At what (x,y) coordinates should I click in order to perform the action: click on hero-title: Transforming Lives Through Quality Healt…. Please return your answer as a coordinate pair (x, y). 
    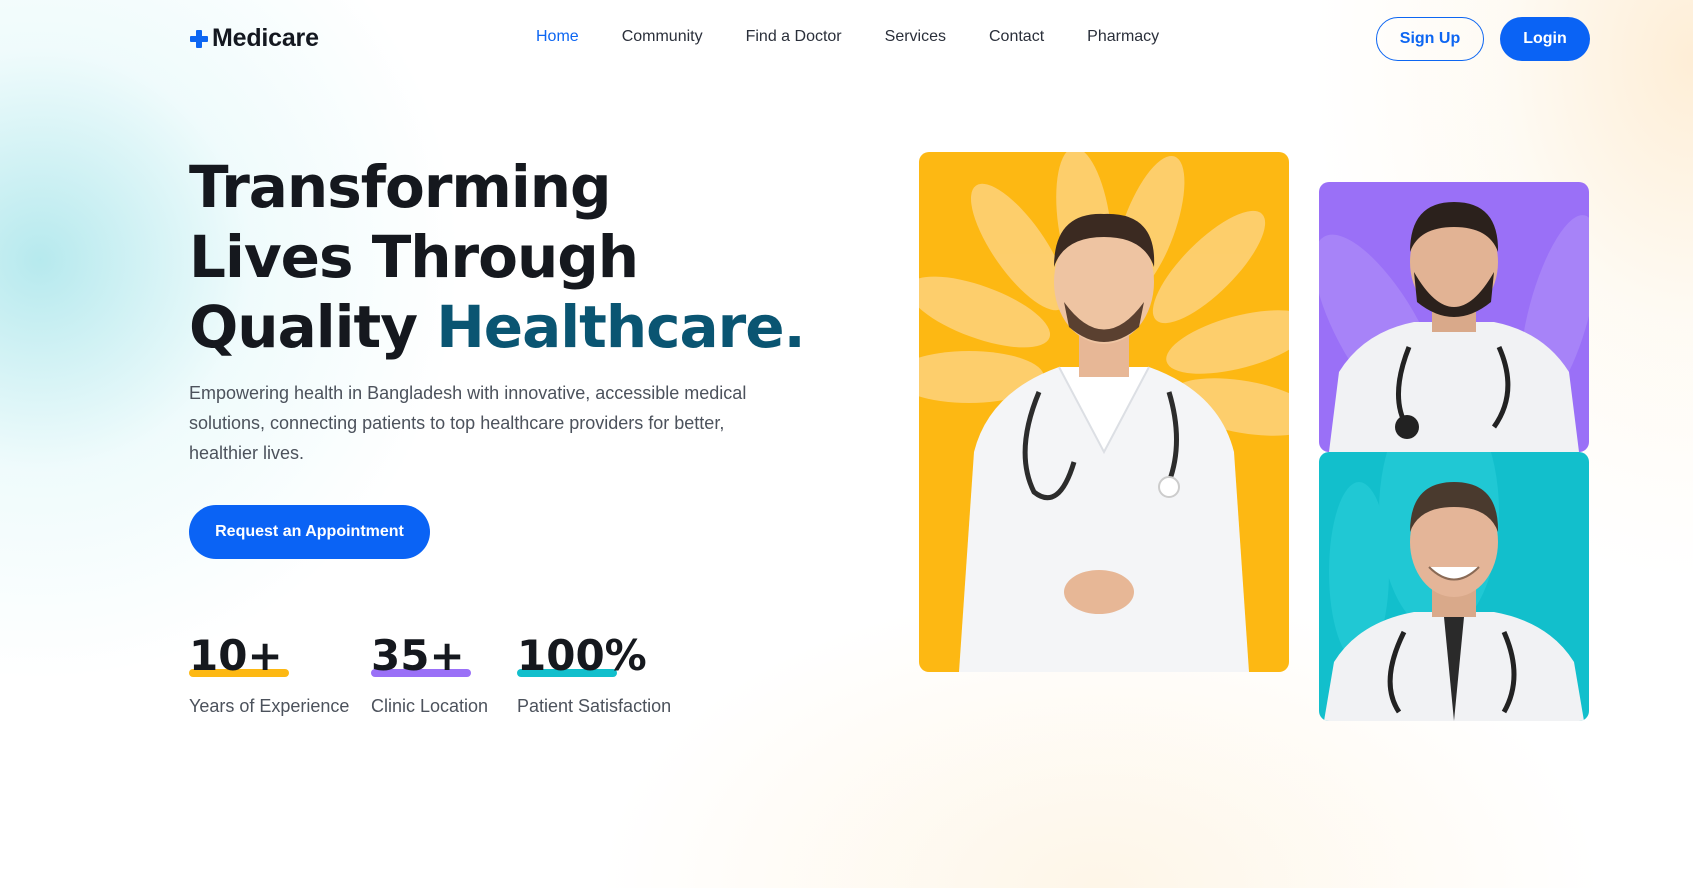
    Looking at the image, I should click on (509, 257).